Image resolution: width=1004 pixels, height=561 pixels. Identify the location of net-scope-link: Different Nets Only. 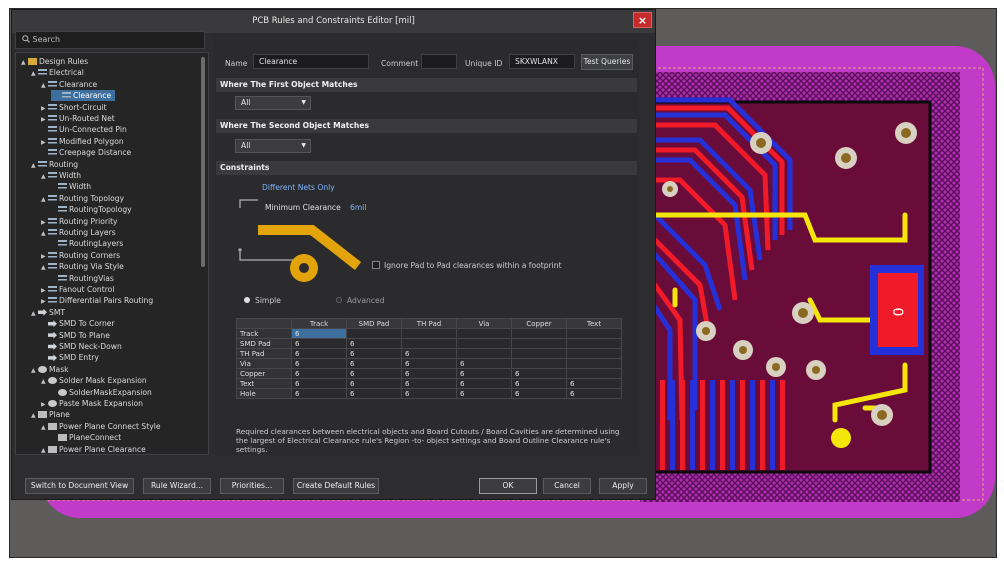
(298, 187).